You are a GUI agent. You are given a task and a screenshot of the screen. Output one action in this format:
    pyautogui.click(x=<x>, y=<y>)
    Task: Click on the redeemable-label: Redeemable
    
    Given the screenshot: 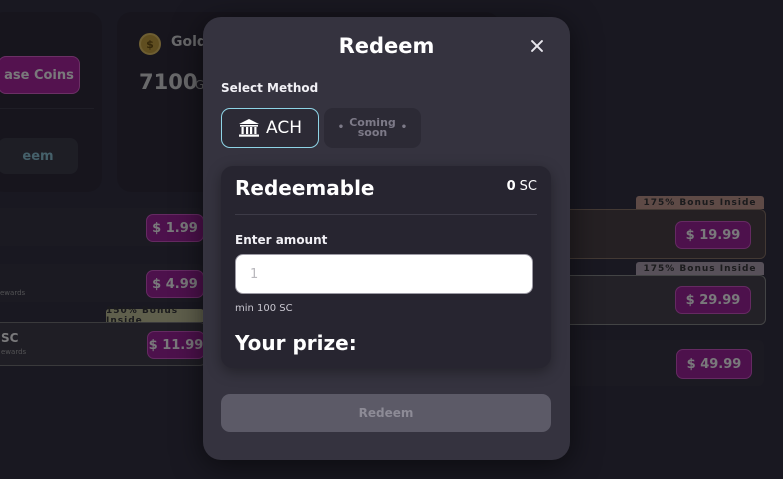 What is the action you would take?
    pyautogui.click(x=305, y=188)
    